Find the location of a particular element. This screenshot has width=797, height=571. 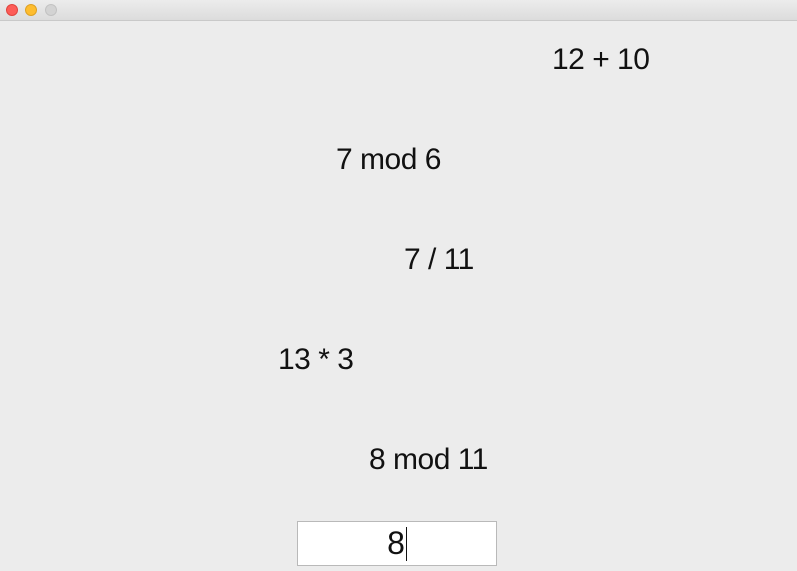

answer-value: 8 is located at coordinates (396, 543).